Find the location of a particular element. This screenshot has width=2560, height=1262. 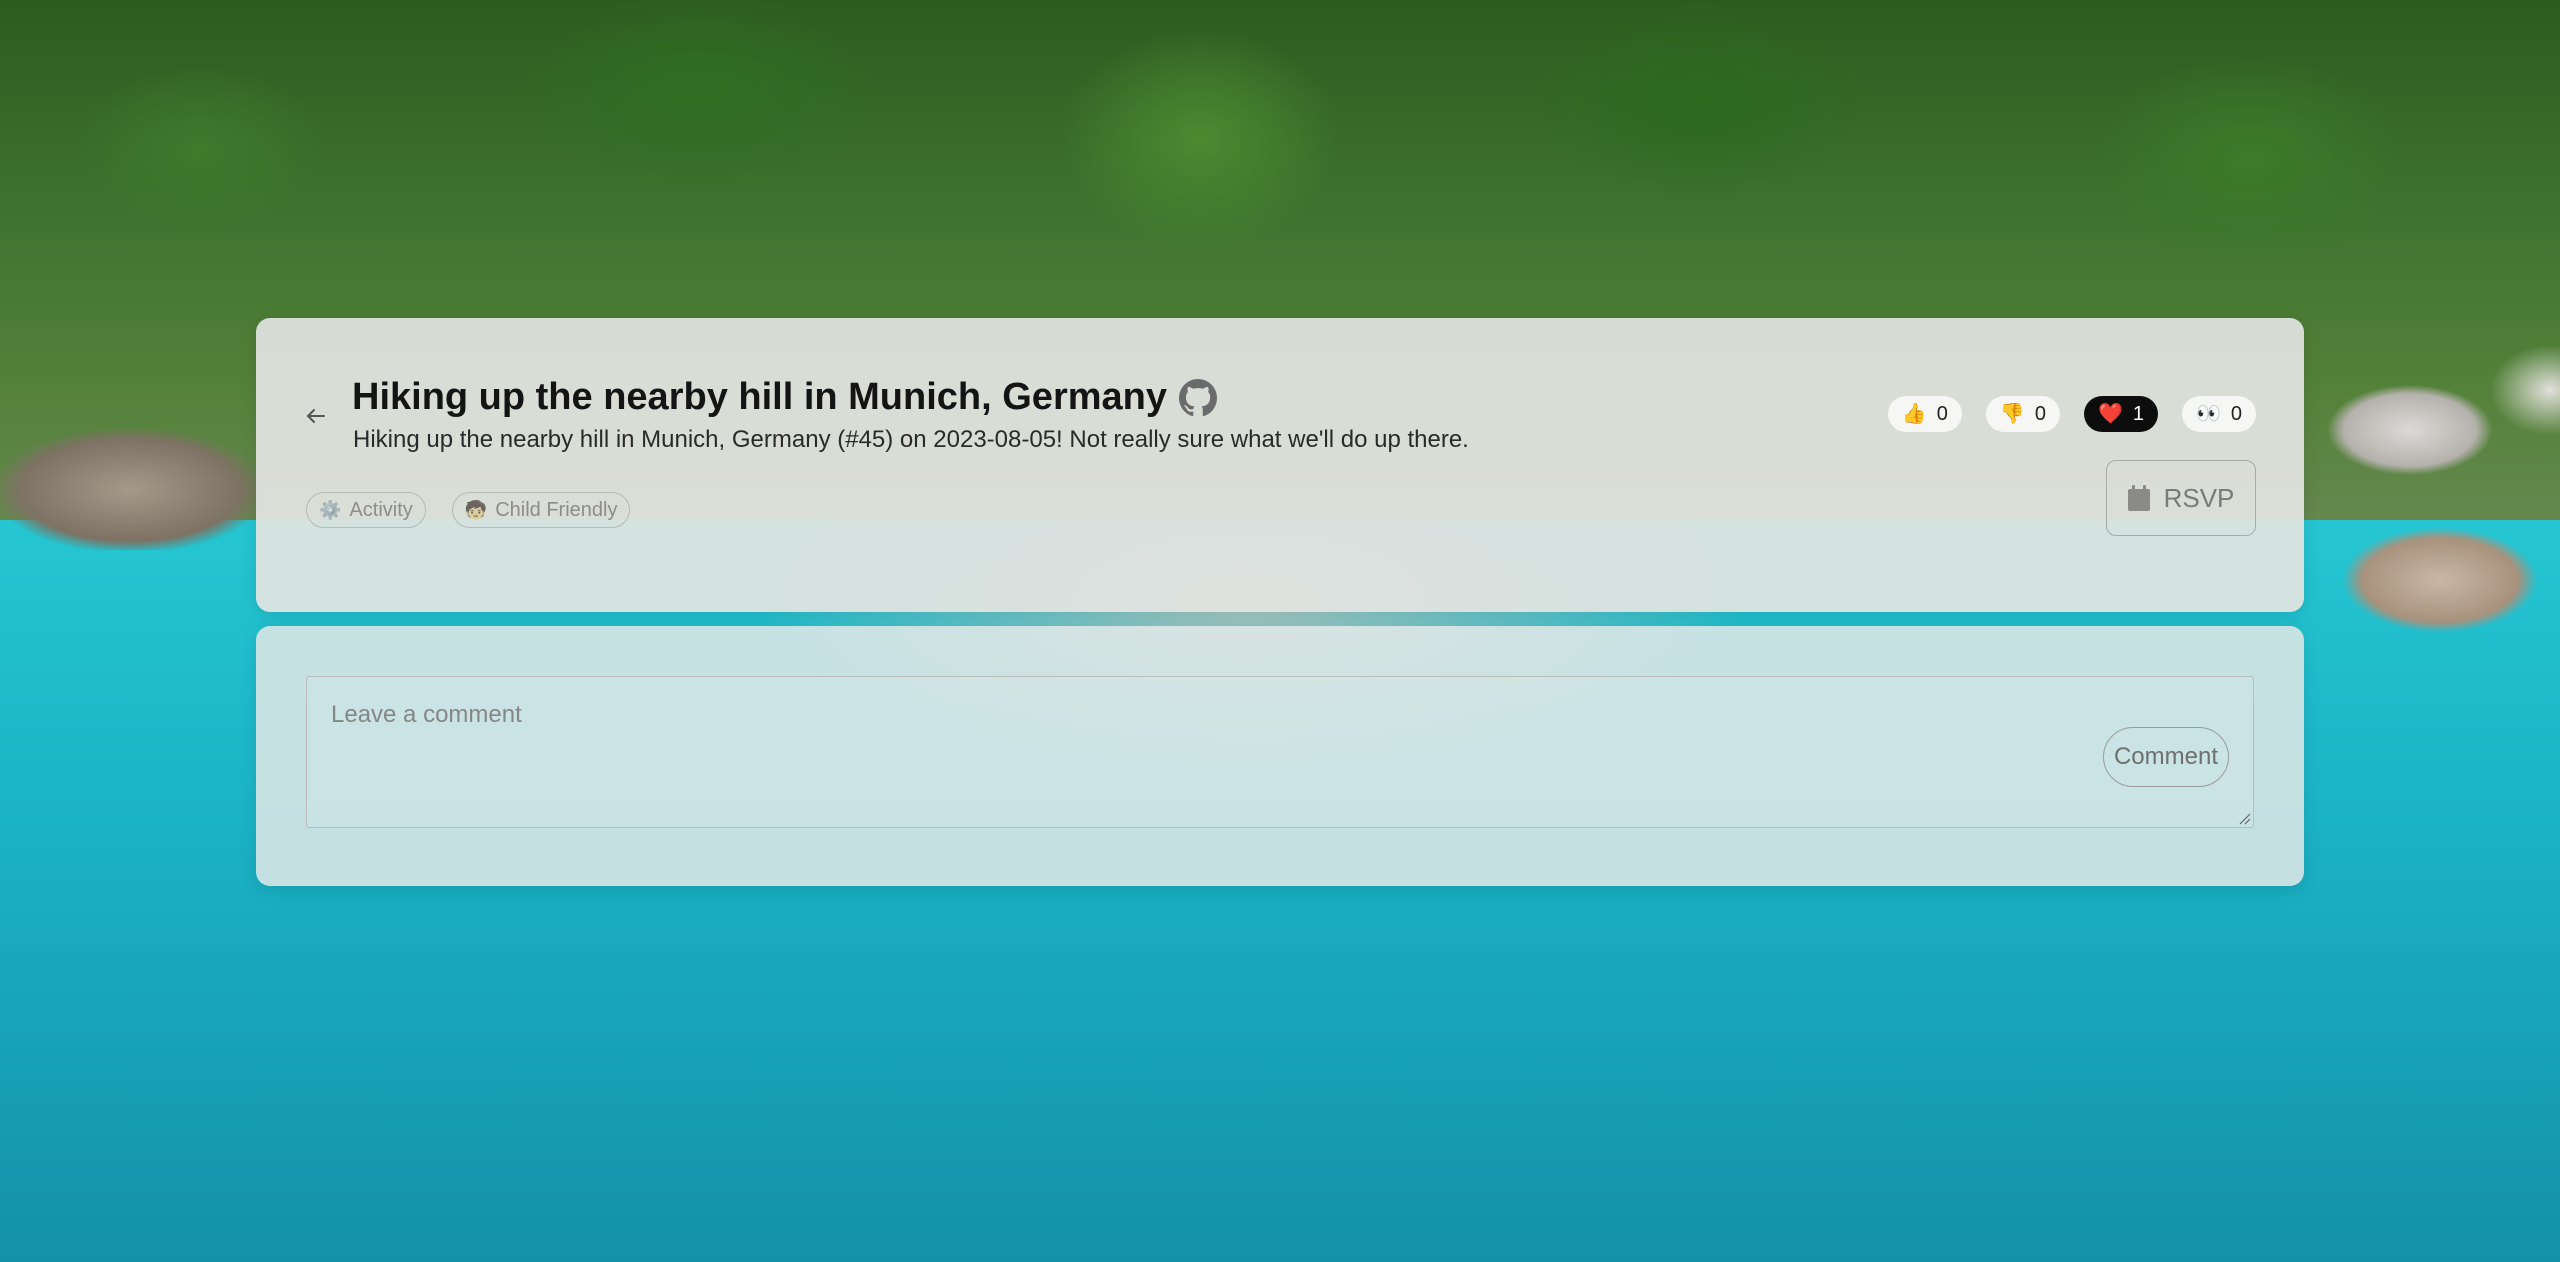

tag-list: ⚙️ Activity 🧒 Child Friendly is located at coordinates (468, 510).